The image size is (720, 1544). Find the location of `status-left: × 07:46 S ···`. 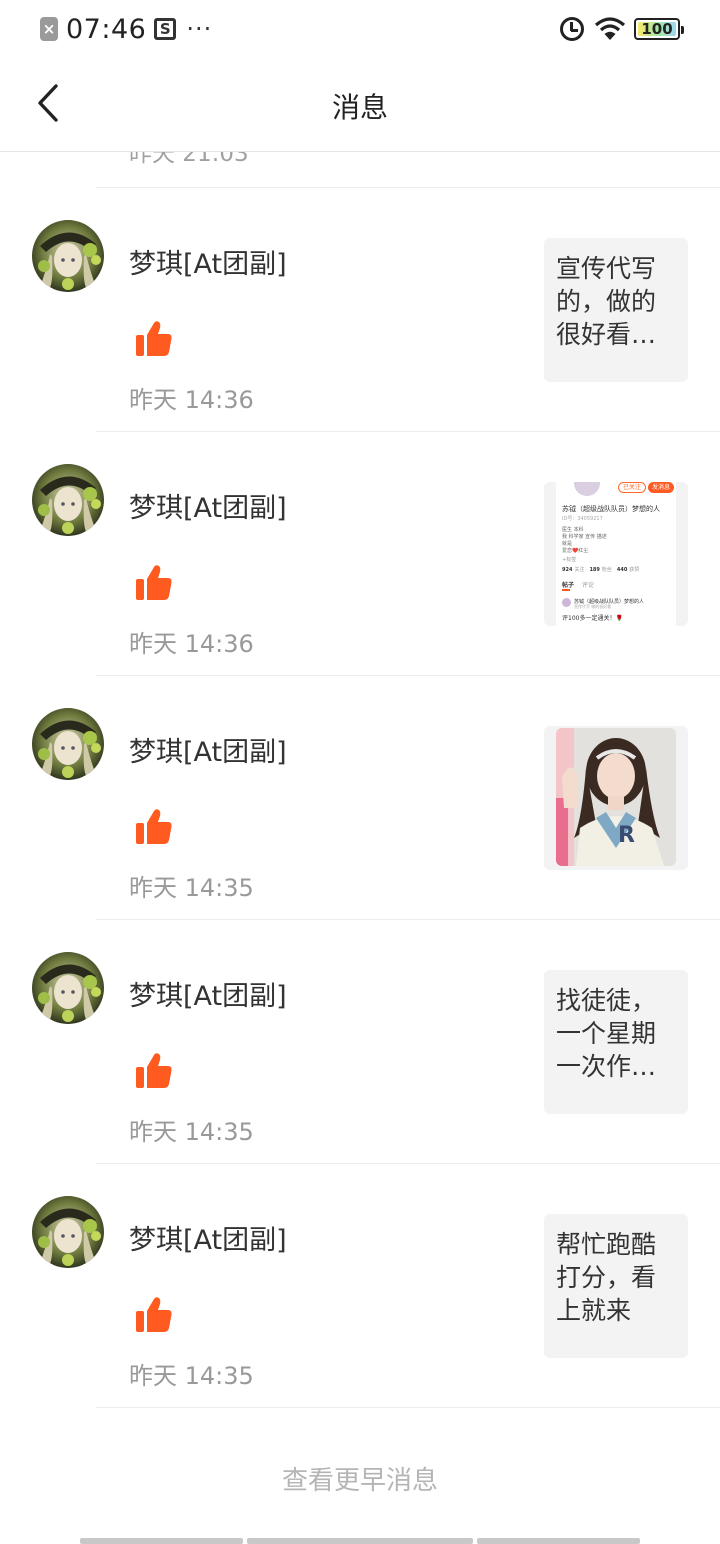

status-left: × 07:46 S ··· is located at coordinates (126, 29).